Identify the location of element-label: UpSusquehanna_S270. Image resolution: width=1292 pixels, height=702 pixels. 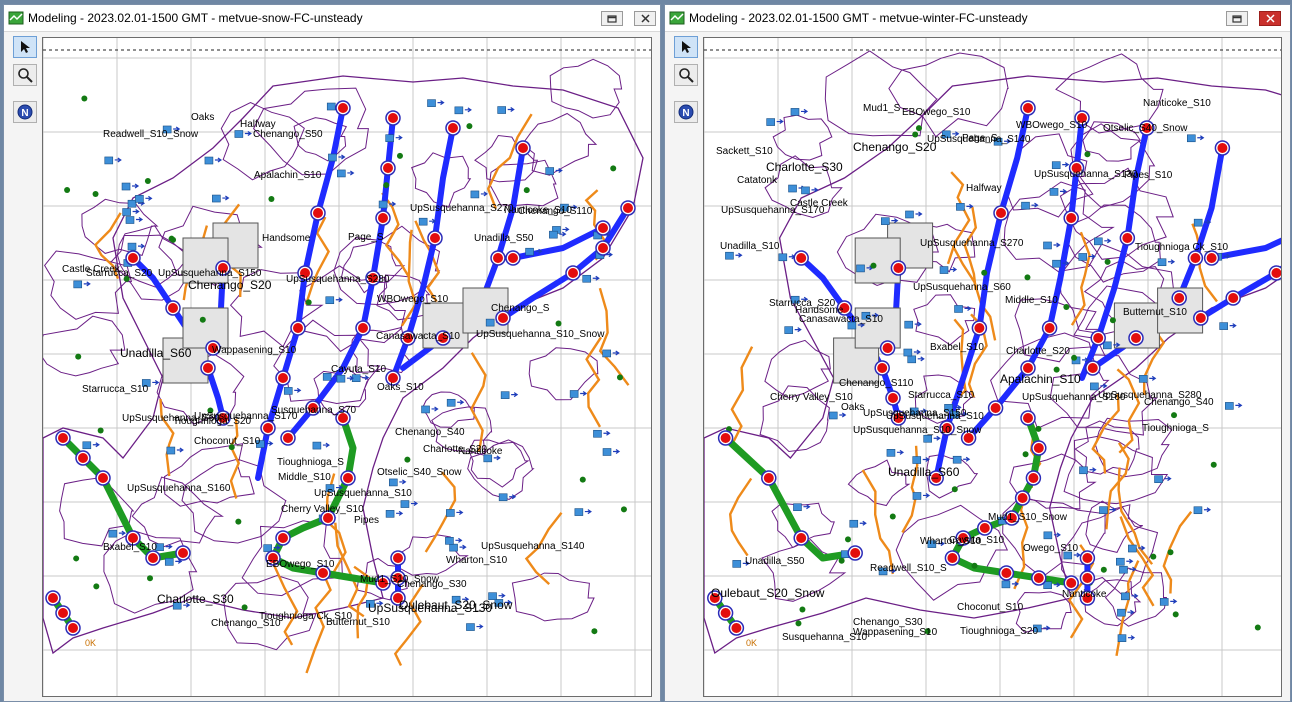
(462, 208).